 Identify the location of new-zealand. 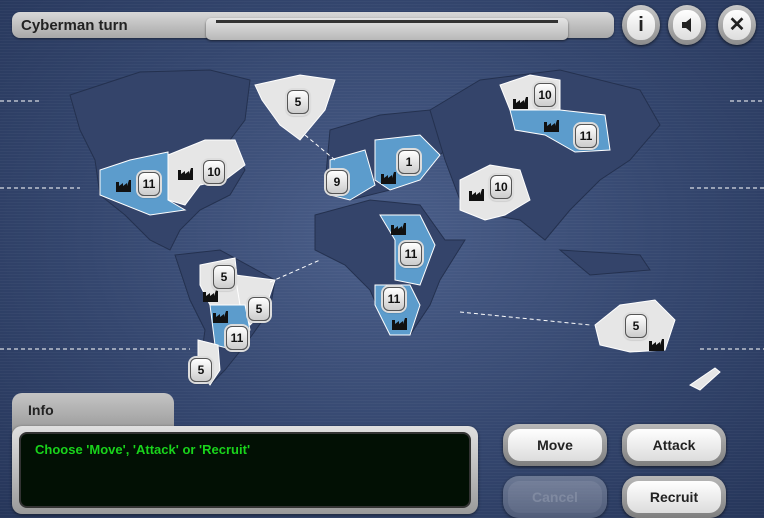
(705, 379).